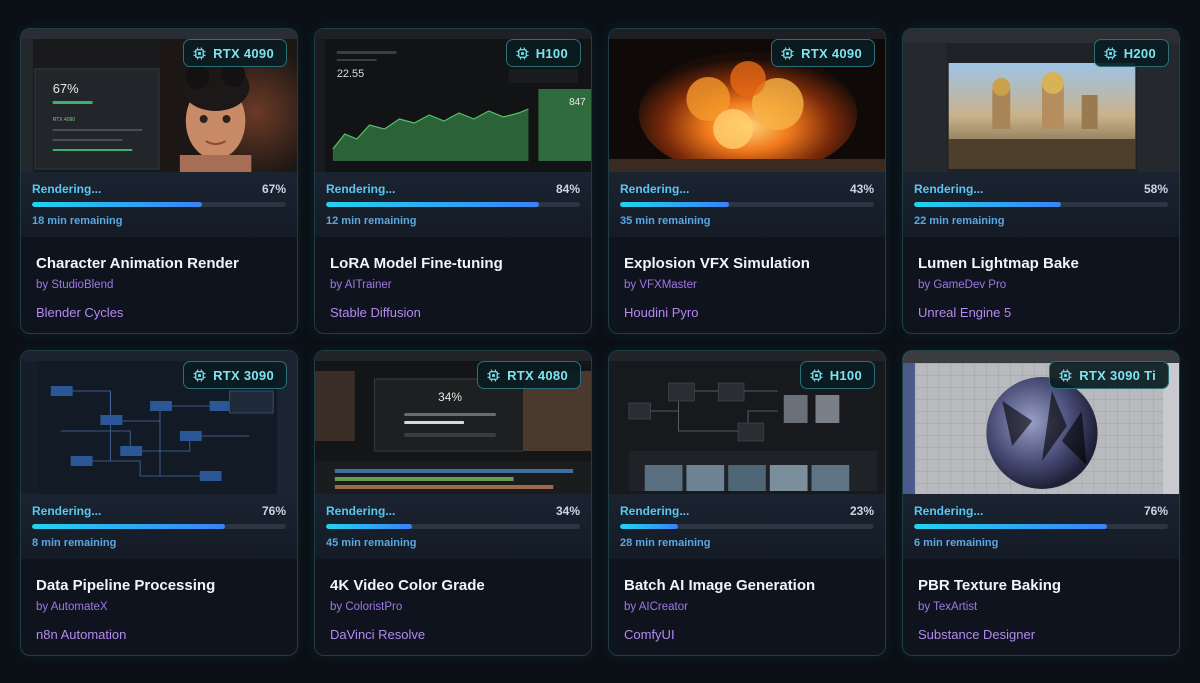 This screenshot has height=683, width=1200. Describe the element at coordinates (720, 585) in the screenshot. I see `job-title: Batch AI Image Generation` at that location.